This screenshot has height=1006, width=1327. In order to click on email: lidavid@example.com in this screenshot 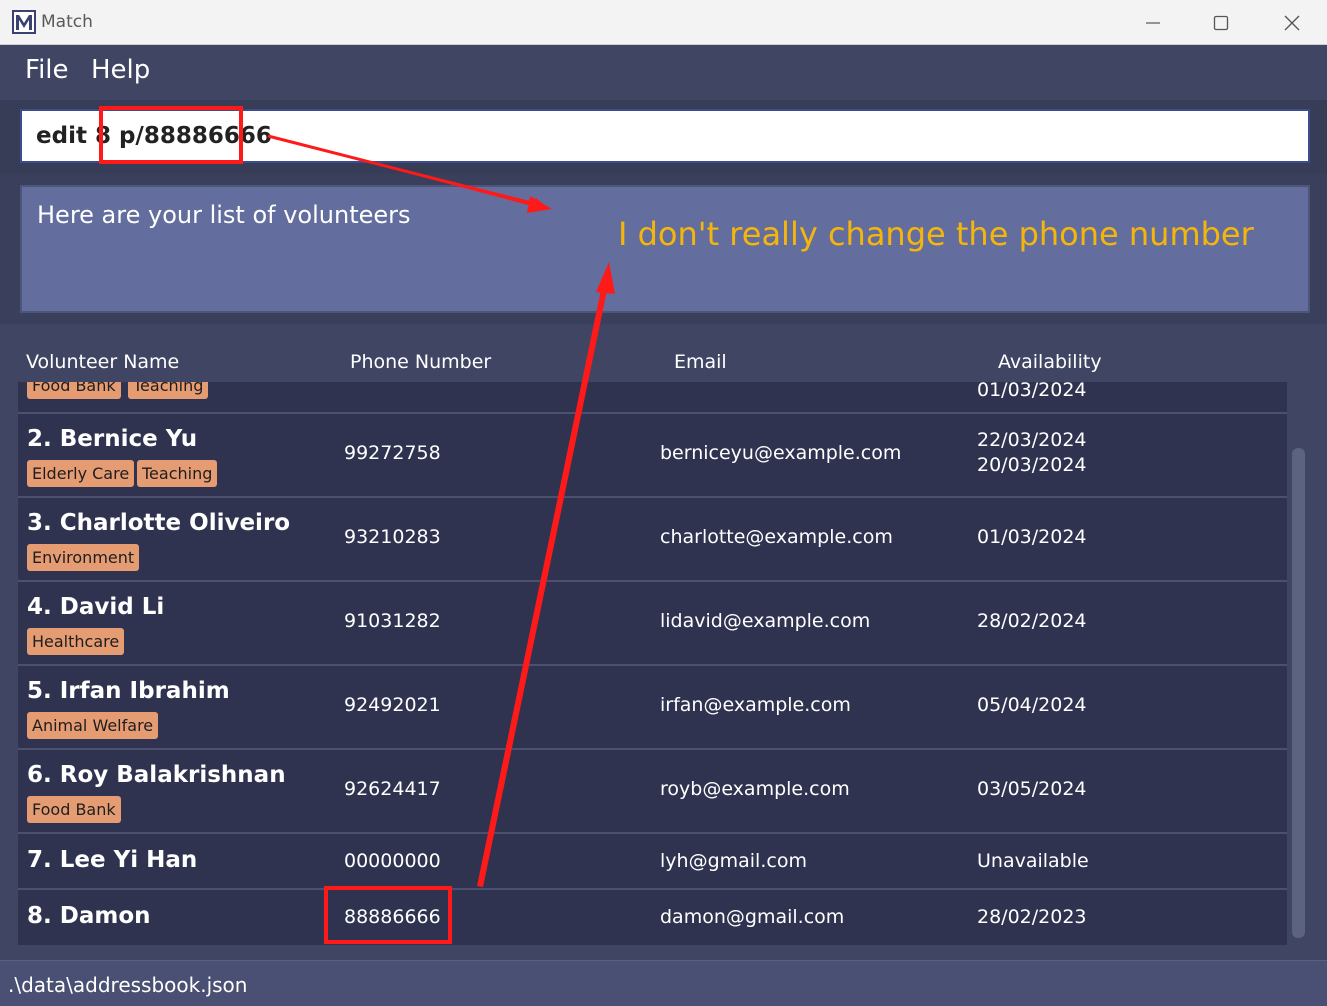, I will do `click(765, 621)`.